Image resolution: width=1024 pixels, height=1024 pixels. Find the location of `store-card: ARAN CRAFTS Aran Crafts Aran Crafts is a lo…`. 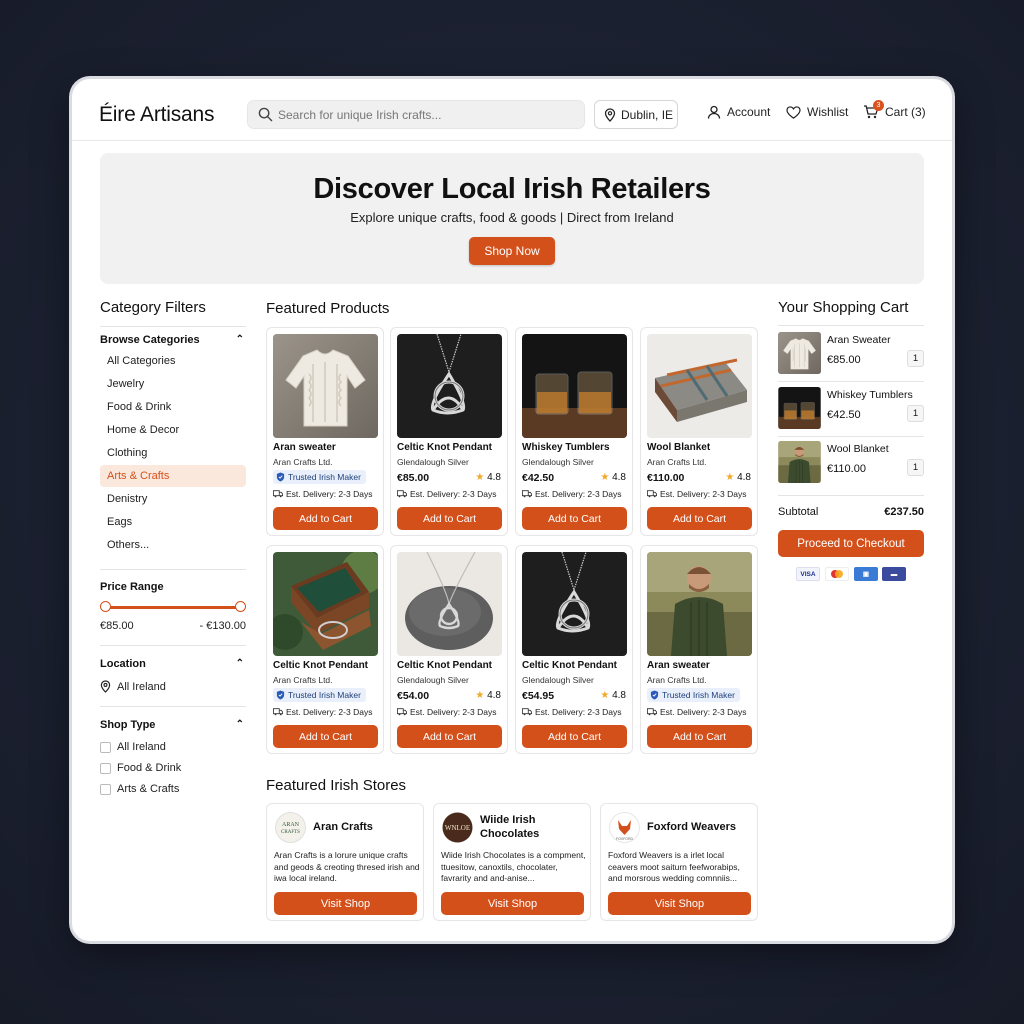

store-card: ARAN CRAFTS Aran Crafts Aran Crafts is a lo… is located at coordinates (345, 862).